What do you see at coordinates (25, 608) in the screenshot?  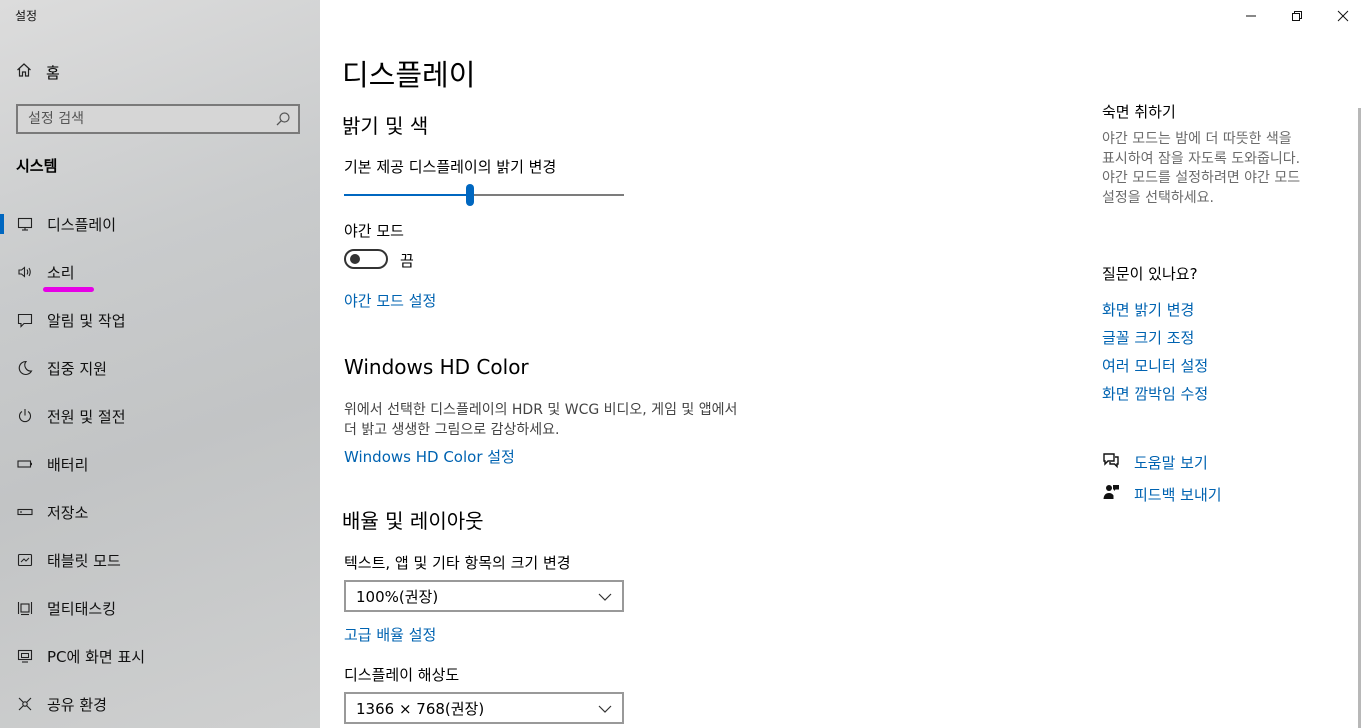 I see `multitasking-icon` at bounding box center [25, 608].